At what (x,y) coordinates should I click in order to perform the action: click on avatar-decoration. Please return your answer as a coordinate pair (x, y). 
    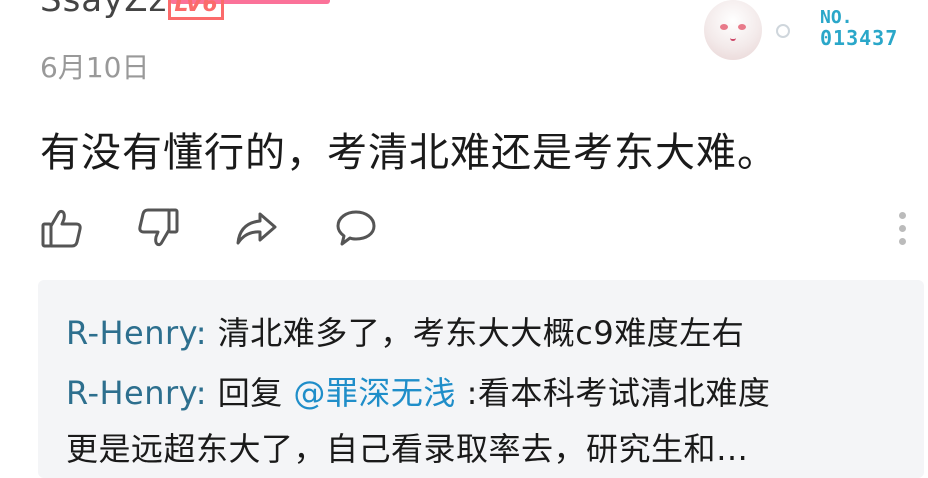
    Looking at the image, I should click on (740, 31).